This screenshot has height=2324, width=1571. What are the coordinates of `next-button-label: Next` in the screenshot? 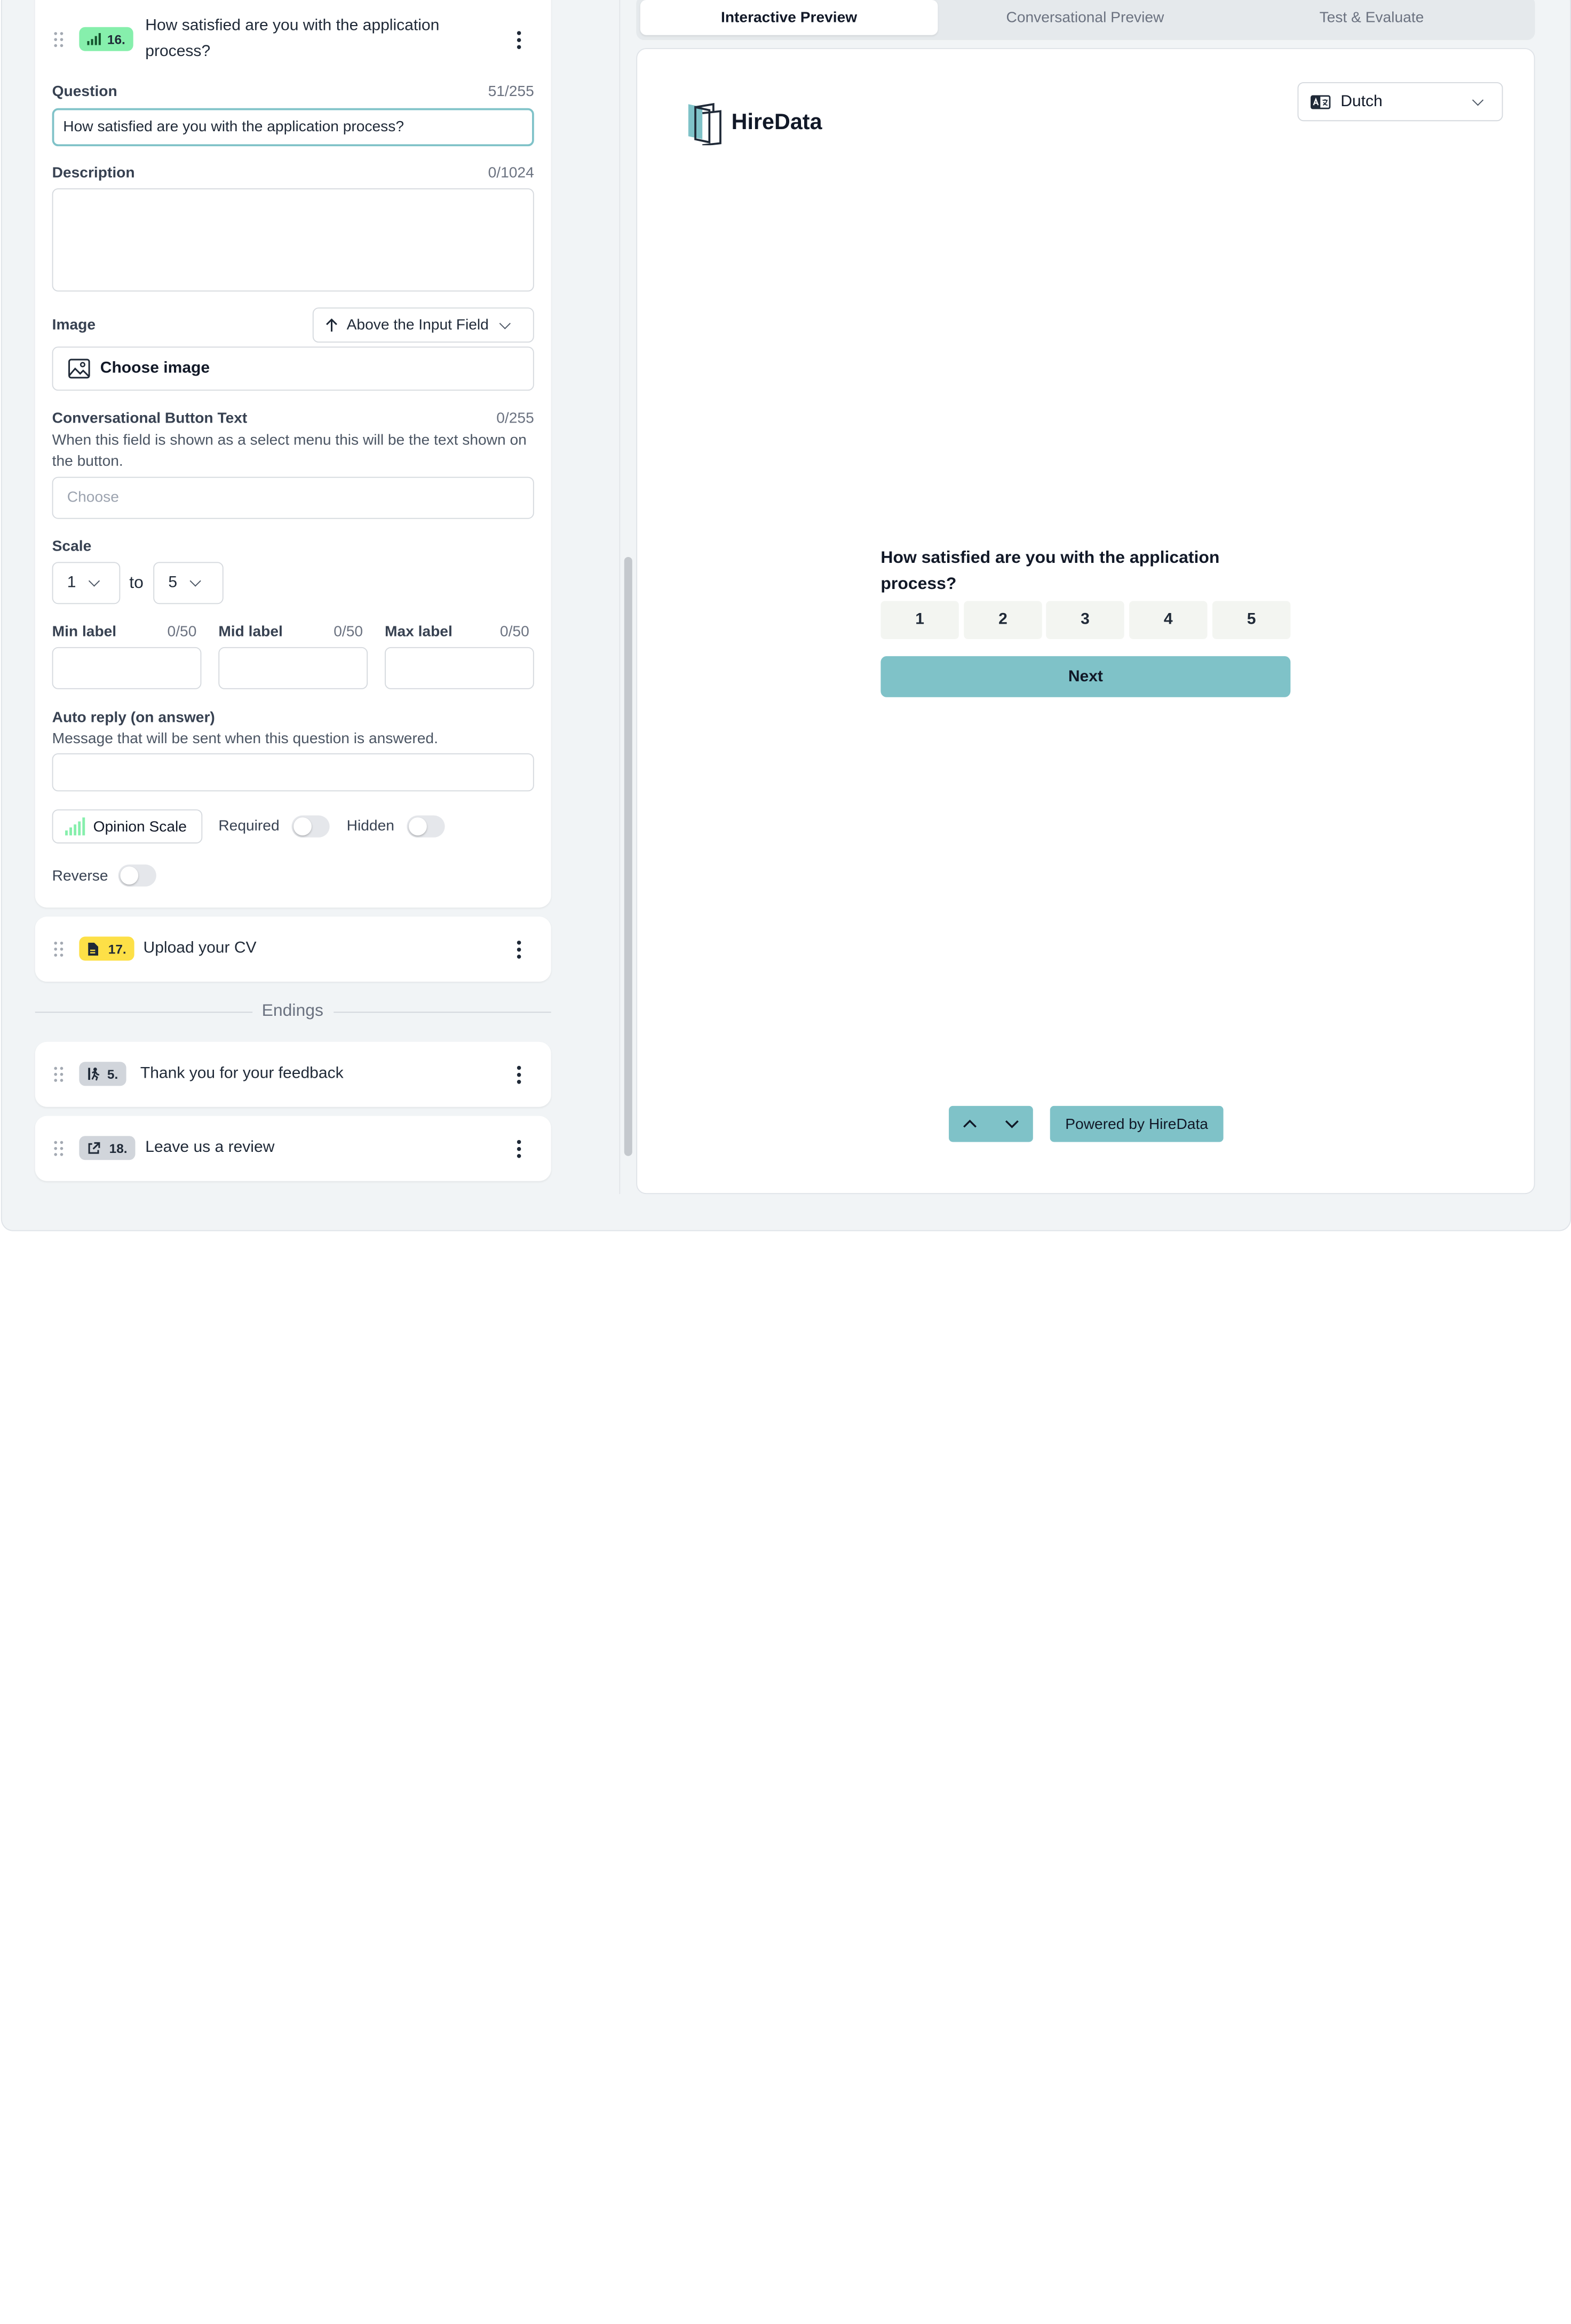 It's located at (1085, 676).